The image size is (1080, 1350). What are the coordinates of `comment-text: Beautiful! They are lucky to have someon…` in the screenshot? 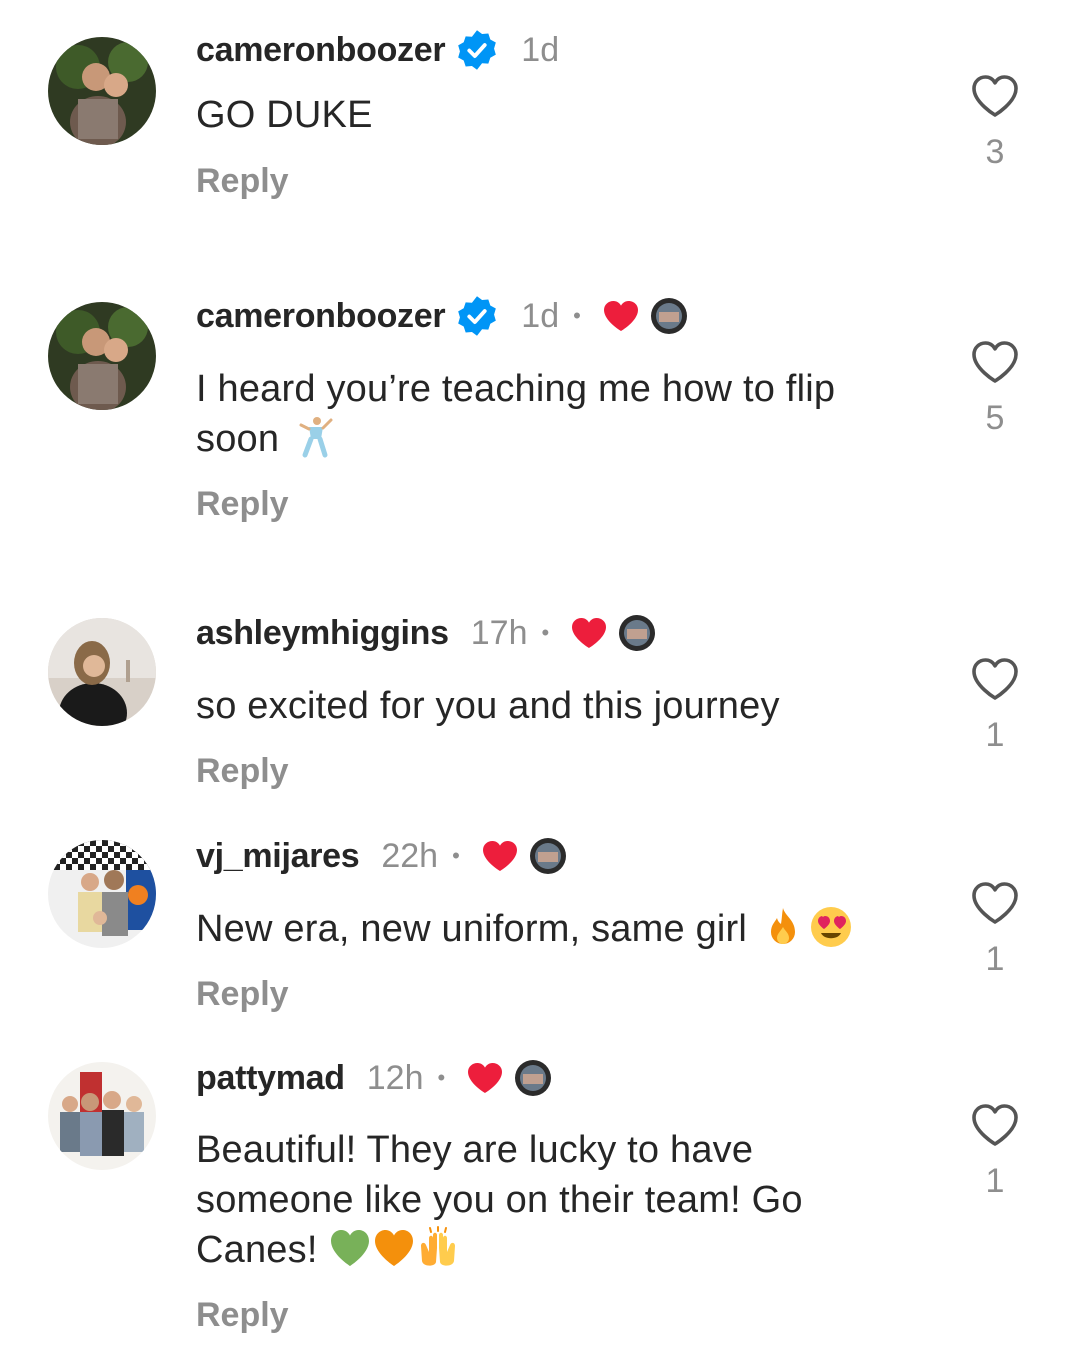 It's located at (499, 1200).